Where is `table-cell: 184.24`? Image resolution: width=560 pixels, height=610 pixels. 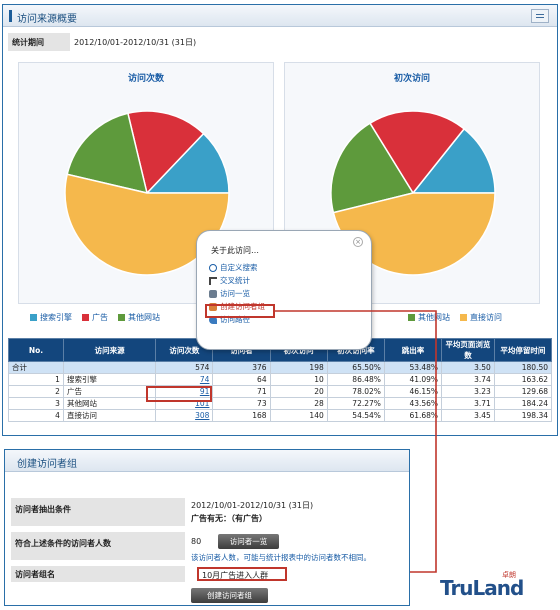
table-cell: 184.24 is located at coordinates (523, 403).